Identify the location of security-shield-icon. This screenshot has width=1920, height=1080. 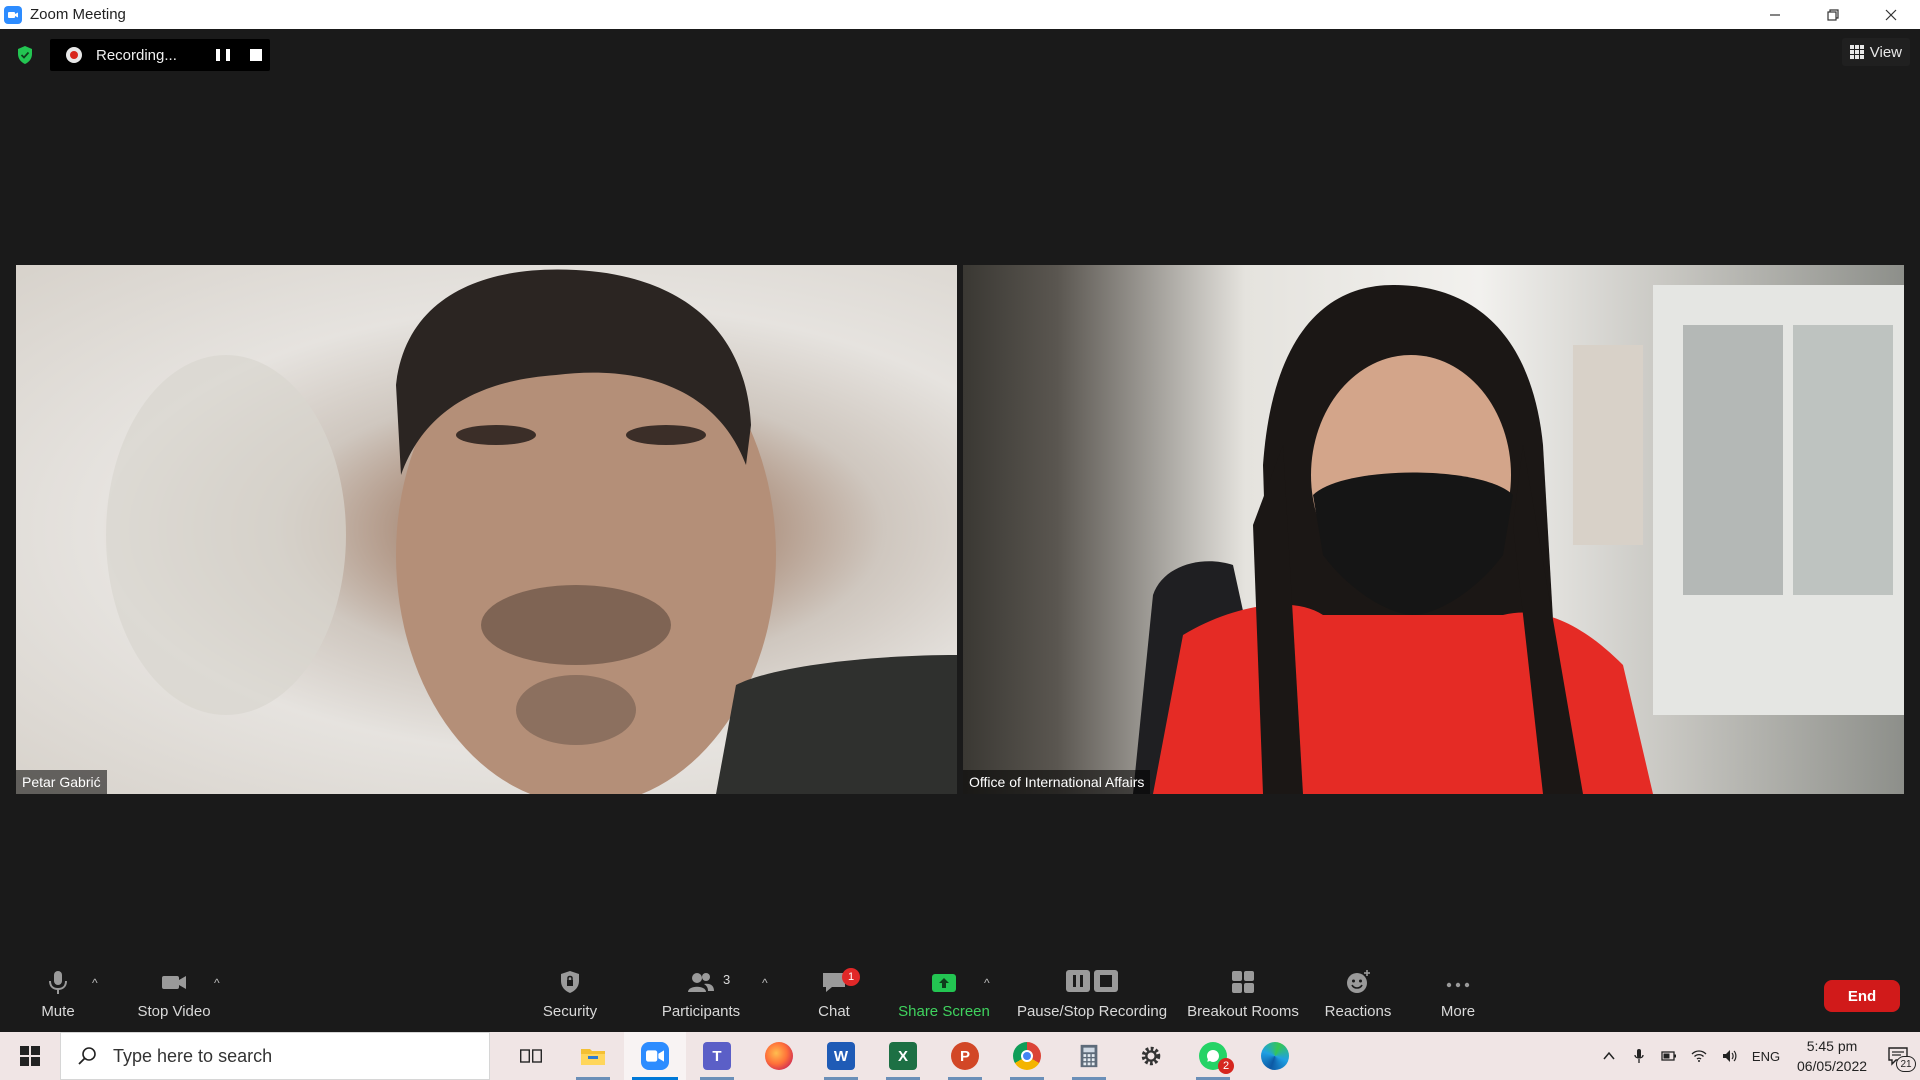
(570, 978).